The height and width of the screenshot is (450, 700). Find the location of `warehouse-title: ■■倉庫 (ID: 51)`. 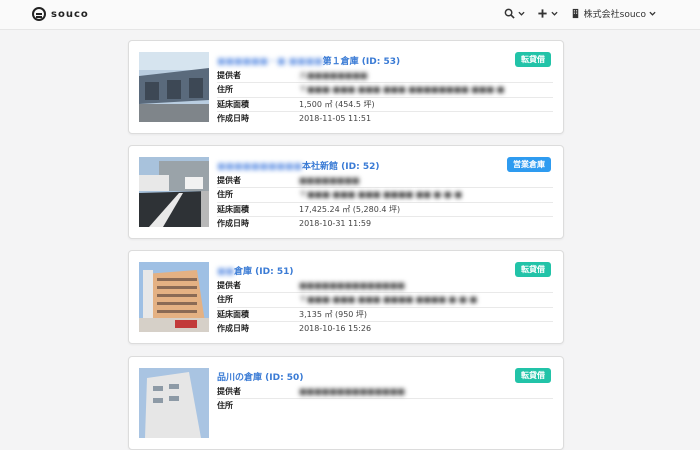

warehouse-title: ■■倉庫 (ID: 51) is located at coordinates (255, 270).